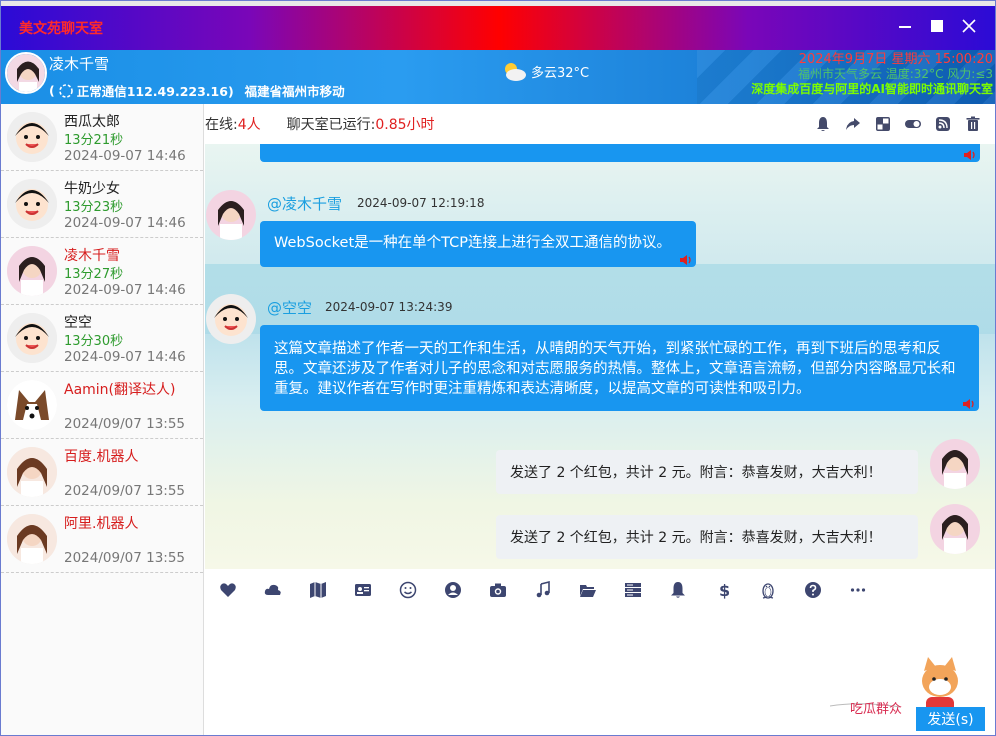 Image resolution: width=996 pixels, height=736 pixels. What do you see at coordinates (600, 124) in the screenshot?
I see `room-info-bar: 在线:4人 聊天室已运行:0.85小时` at bounding box center [600, 124].